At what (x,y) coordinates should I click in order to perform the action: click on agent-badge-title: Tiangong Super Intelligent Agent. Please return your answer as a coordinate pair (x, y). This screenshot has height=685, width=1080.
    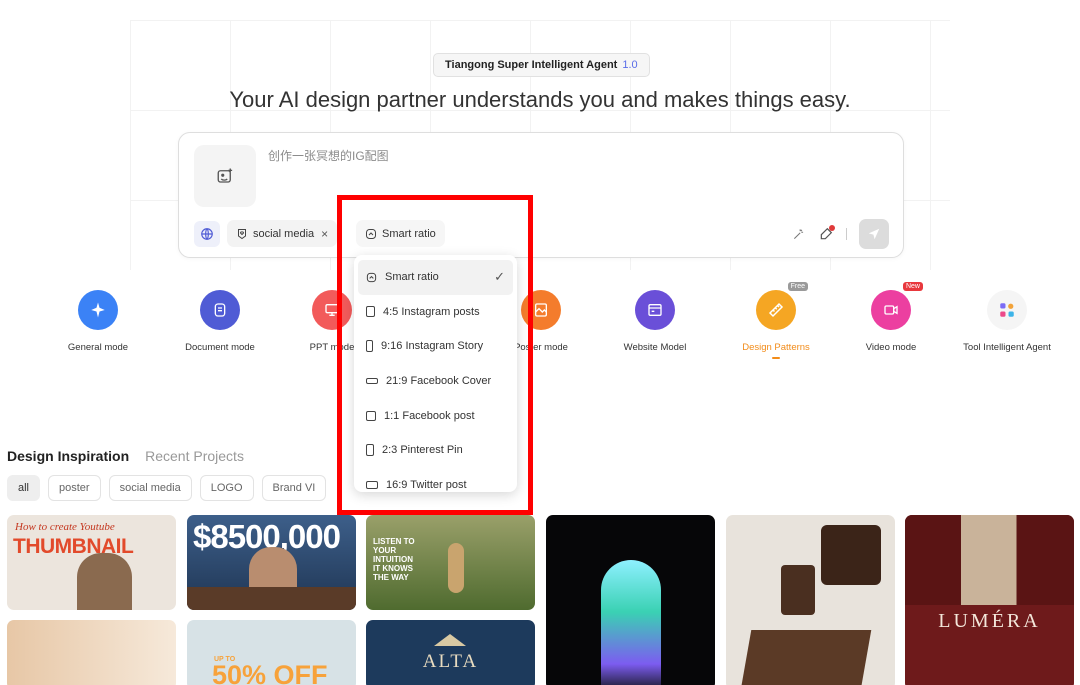
    Looking at the image, I should click on (531, 65).